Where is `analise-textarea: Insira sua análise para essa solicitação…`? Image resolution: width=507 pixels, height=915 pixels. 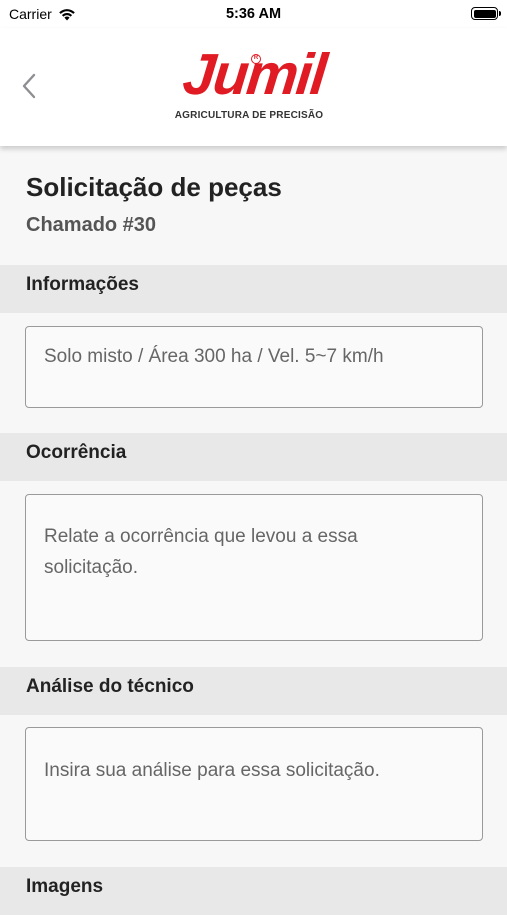
analise-textarea: Insira sua análise para essa solicitação… is located at coordinates (254, 784).